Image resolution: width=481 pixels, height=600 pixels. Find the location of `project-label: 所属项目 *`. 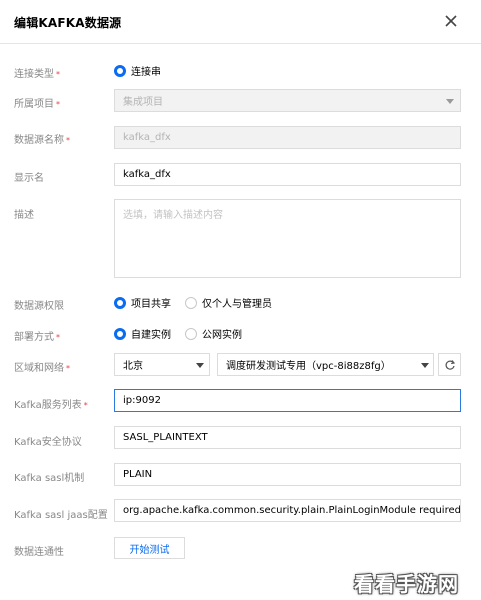

project-label: 所属项目 * is located at coordinates (37, 104).